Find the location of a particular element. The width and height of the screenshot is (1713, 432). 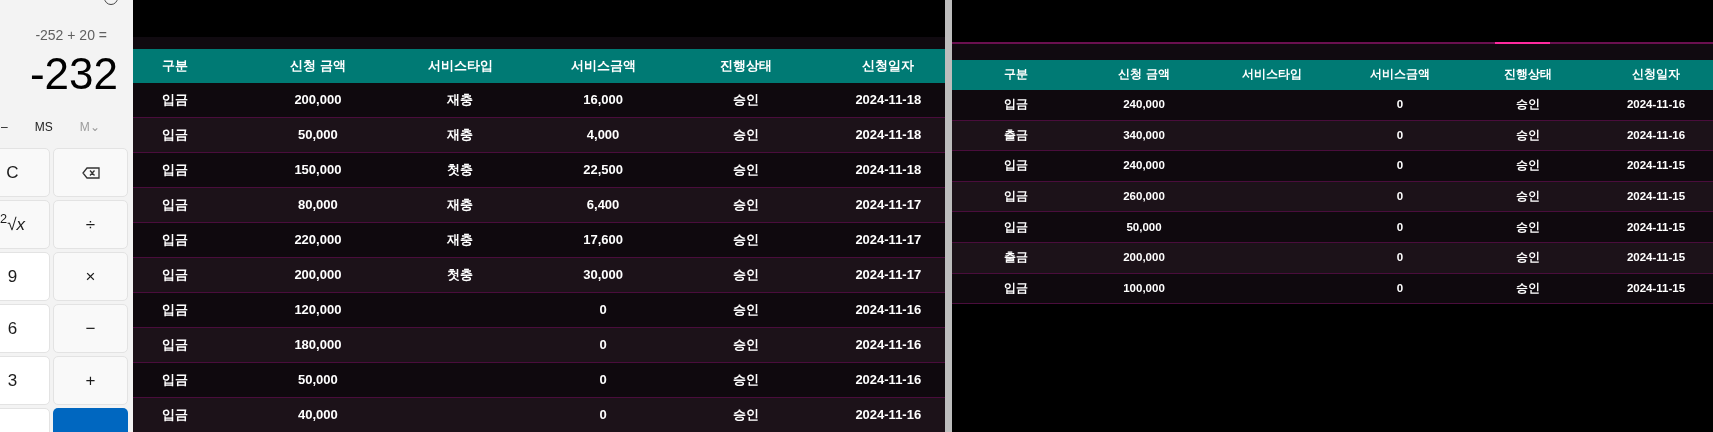

calculator-key: × is located at coordinates (90, 276).